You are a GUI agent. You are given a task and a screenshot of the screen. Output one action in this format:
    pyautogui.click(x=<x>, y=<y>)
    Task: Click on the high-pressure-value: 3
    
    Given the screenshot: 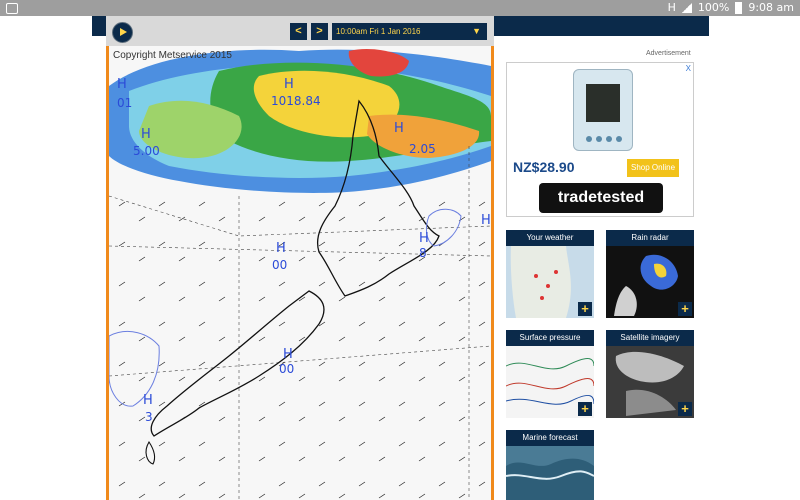 What is the action you would take?
    pyautogui.click(x=149, y=417)
    